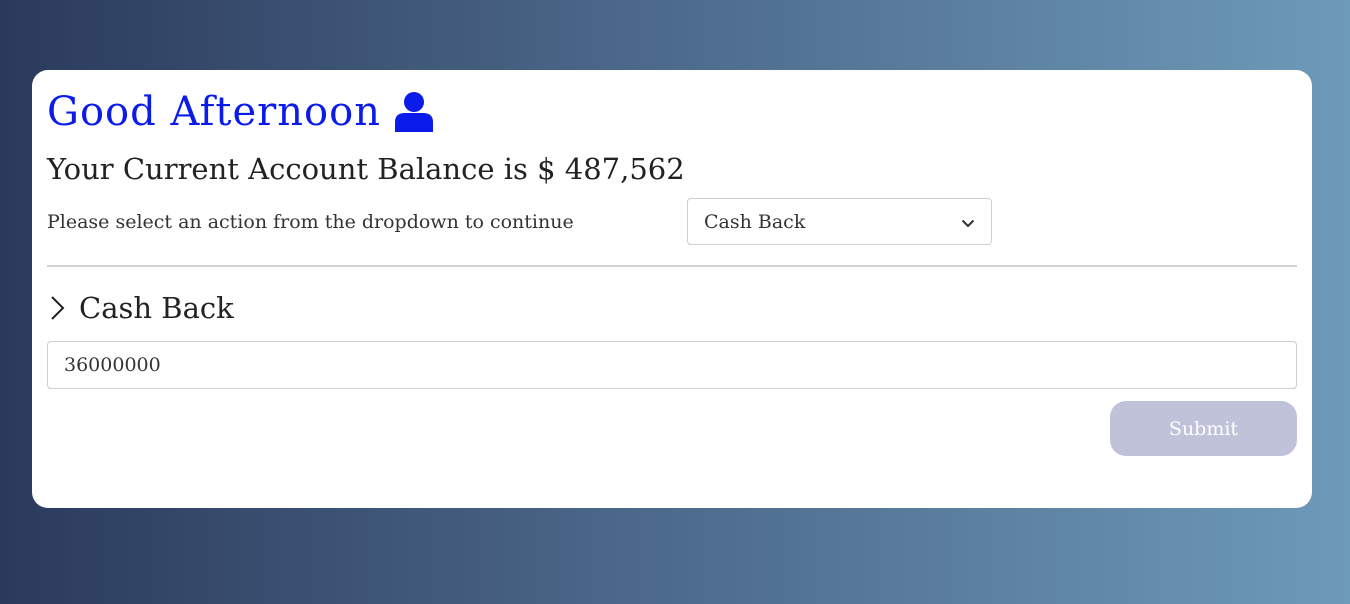  What do you see at coordinates (968, 222) in the screenshot?
I see `chevron-down-icon` at bounding box center [968, 222].